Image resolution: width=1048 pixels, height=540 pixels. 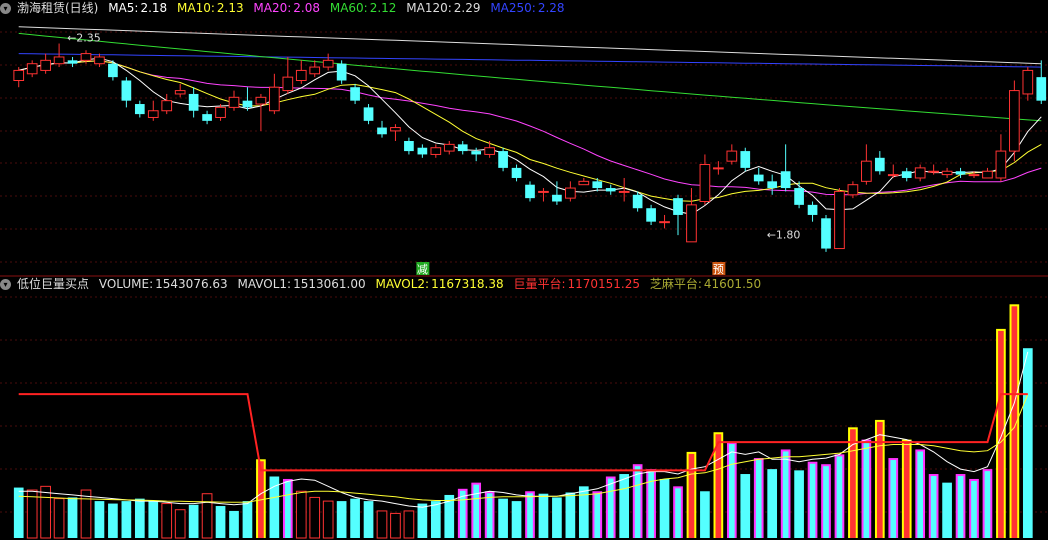 I want to click on volume-value: 1543076.63, so click(x=191, y=284).